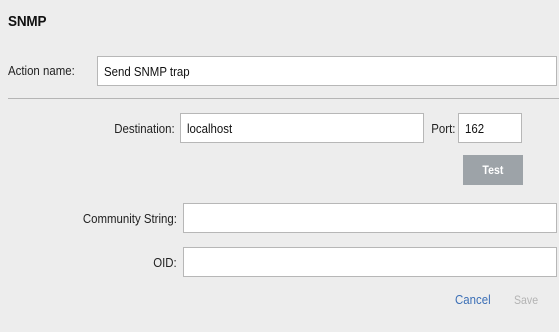  What do you see at coordinates (370, 218) in the screenshot?
I see `community-string-input` at bounding box center [370, 218].